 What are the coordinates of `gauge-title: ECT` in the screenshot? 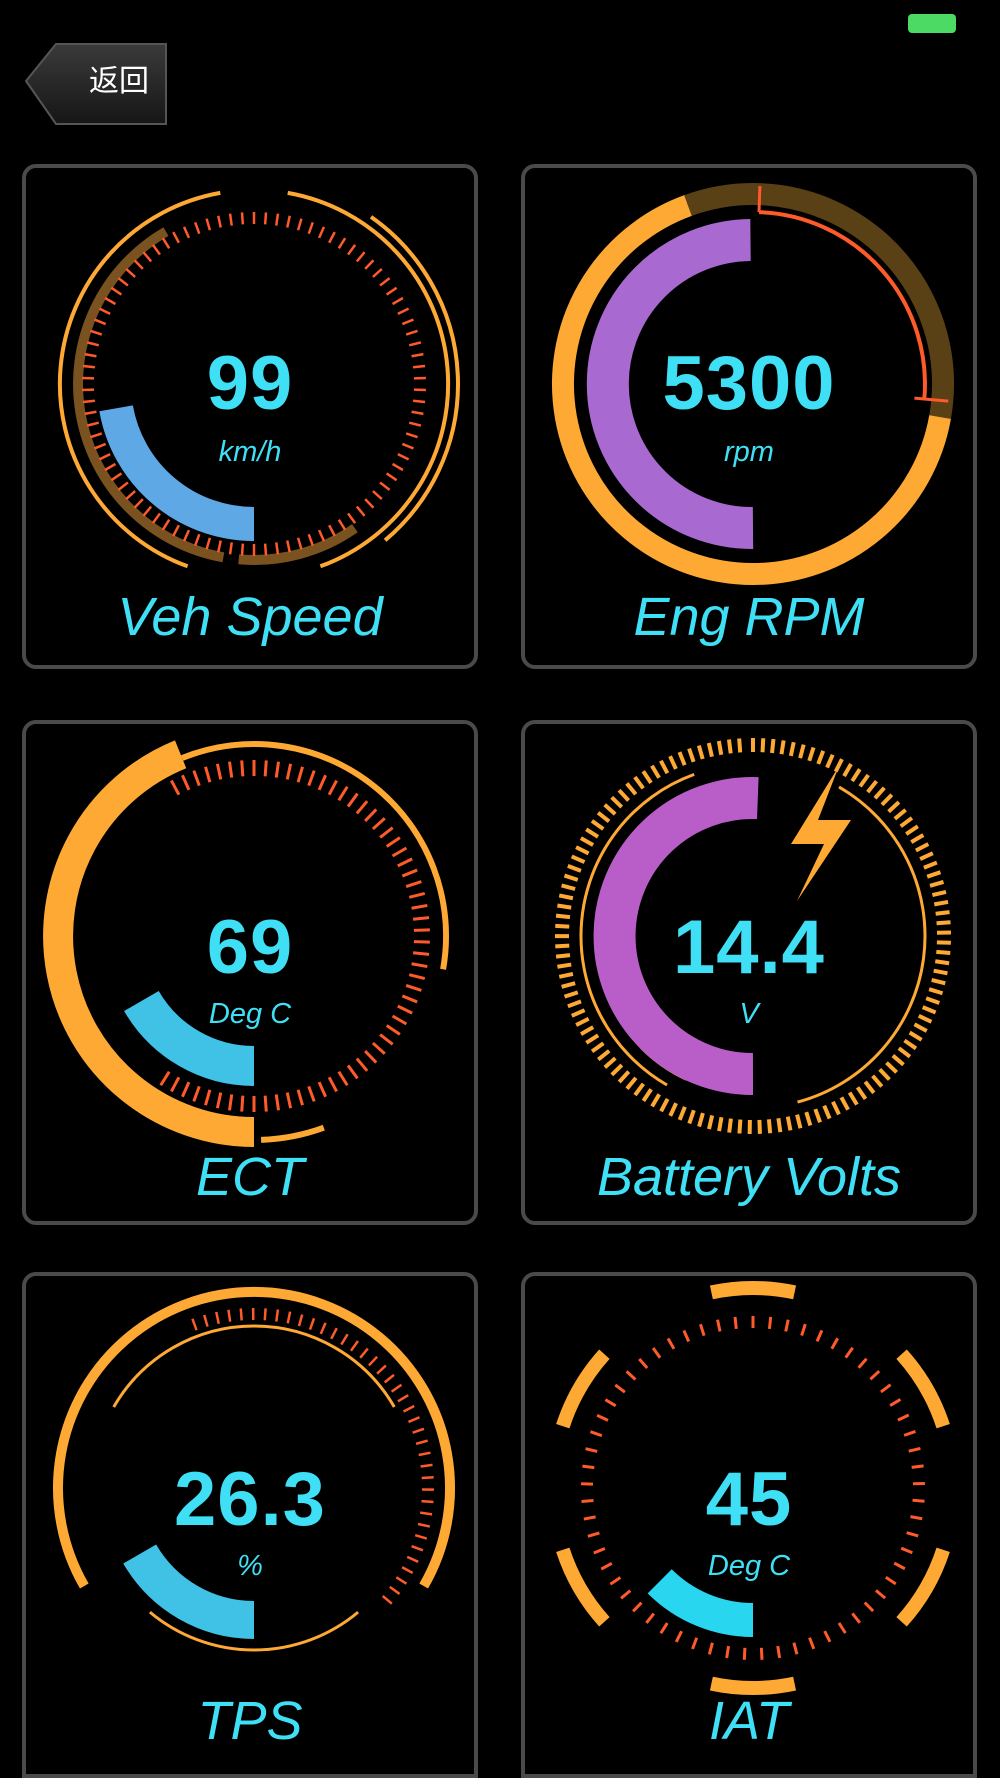 It's located at (250, 1177).